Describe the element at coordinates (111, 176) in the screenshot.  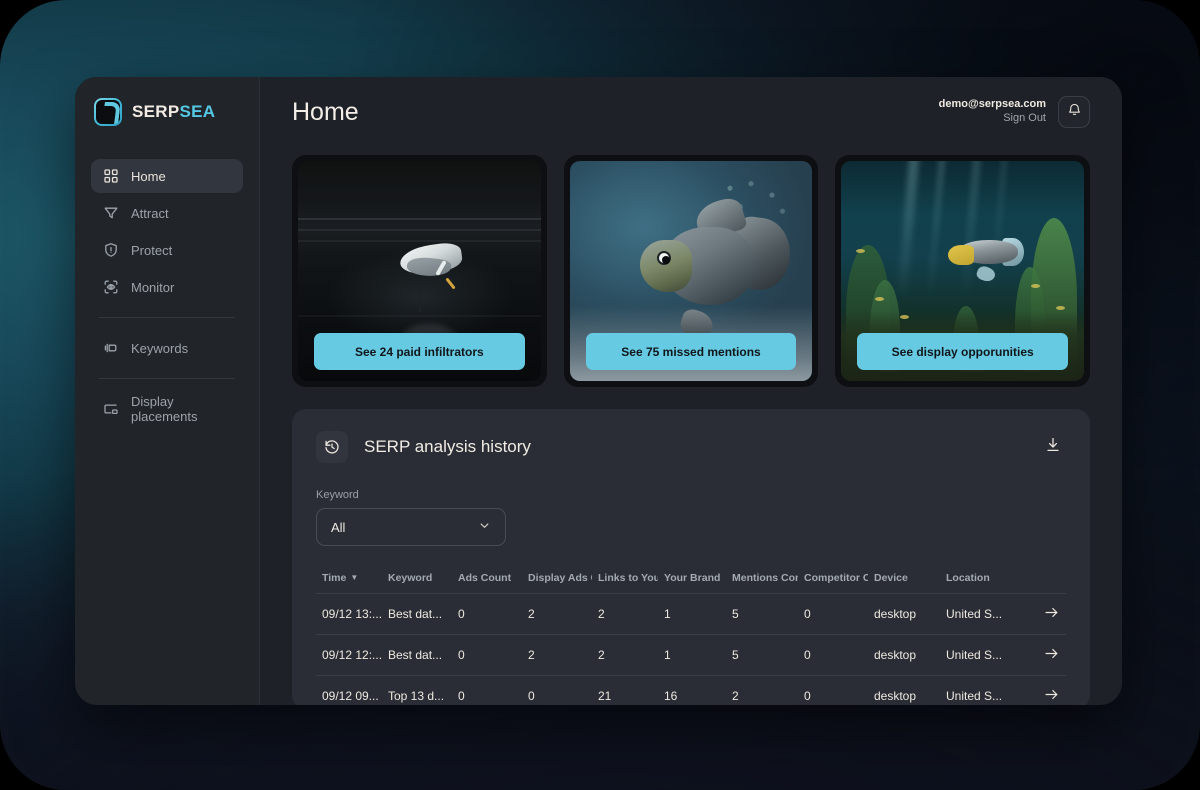
I see `grid-icon` at that location.